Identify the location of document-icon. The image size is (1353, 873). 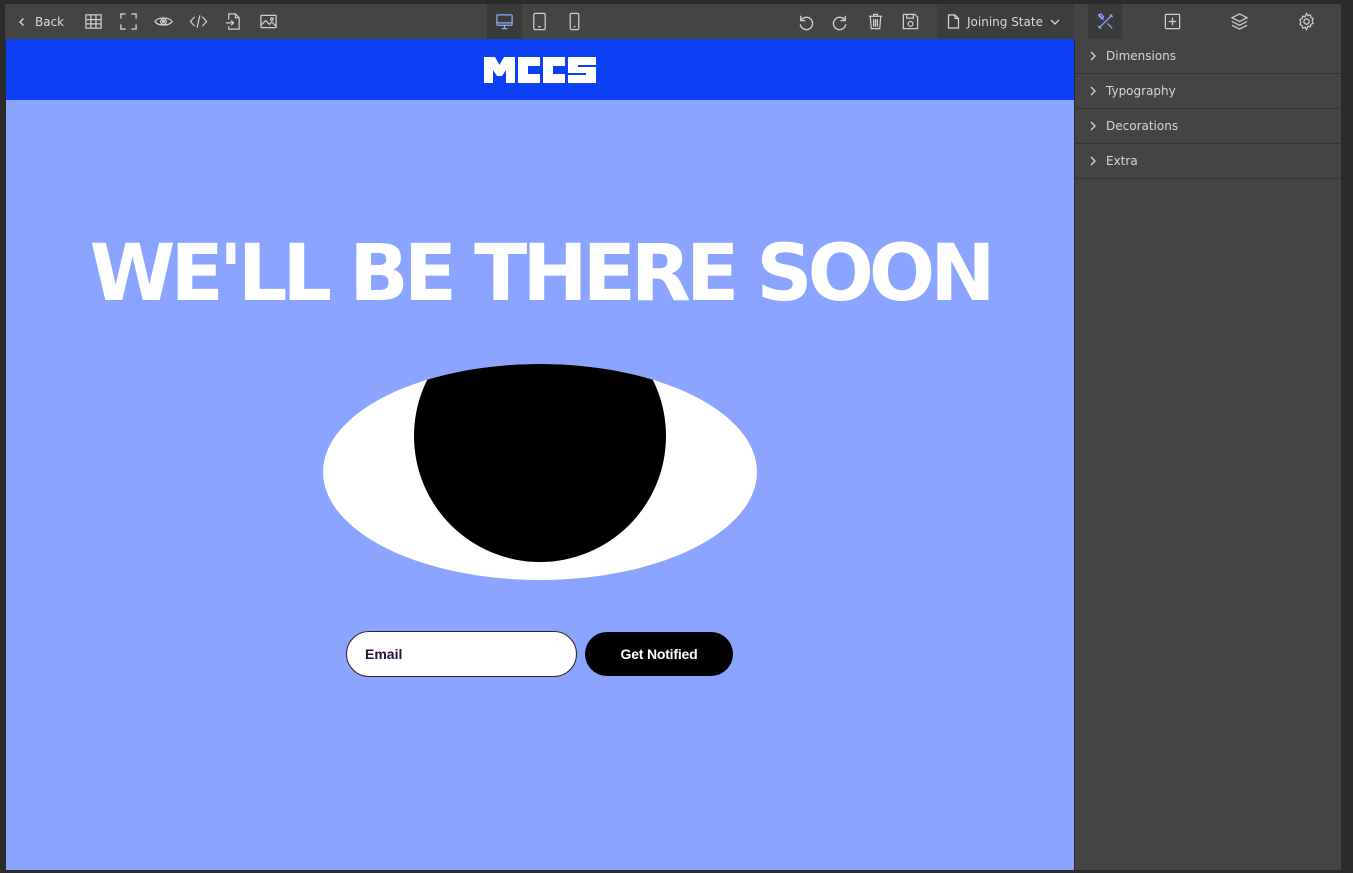
(953, 21).